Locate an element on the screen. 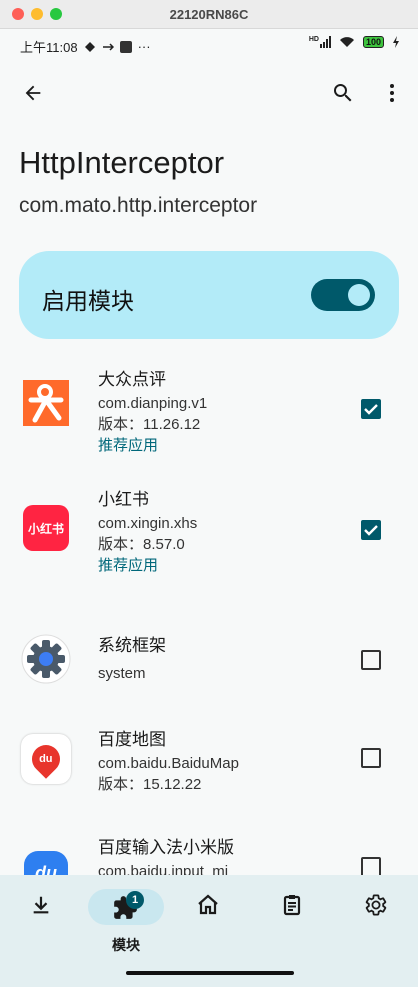 The width and height of the screenshot is (418, 987). app-package: com.xingin.xhs is located at coordinates (148, 523).